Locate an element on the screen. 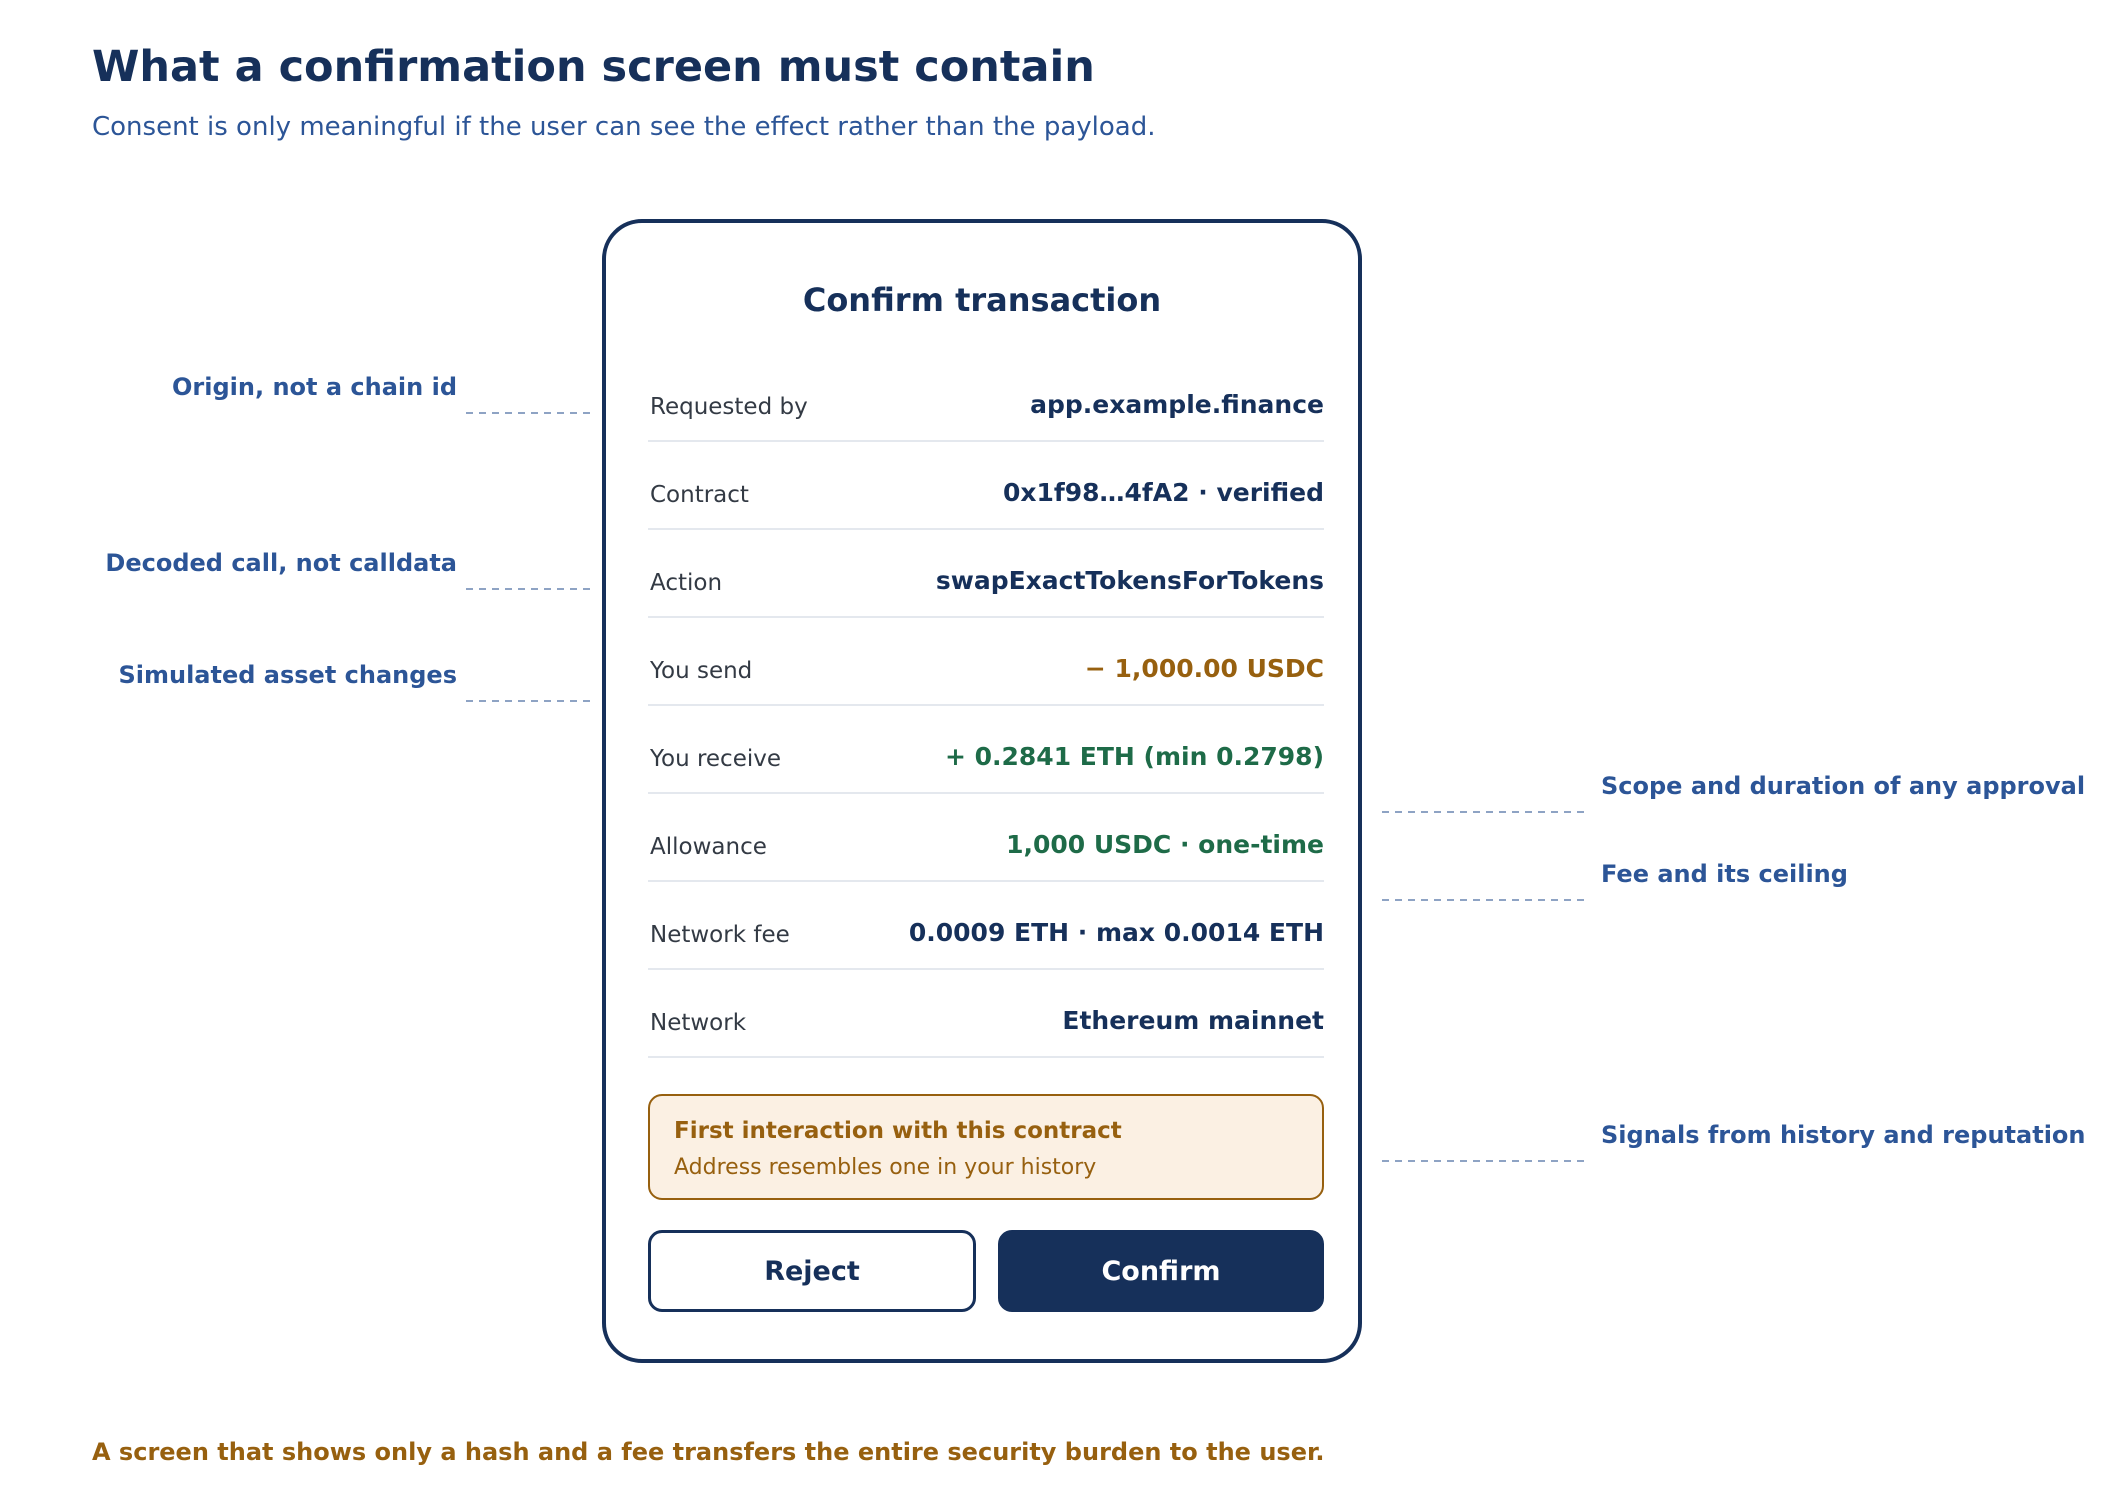 The image size is (2120, 1500). row-label: Allowance is located at coordinates (708, 847).